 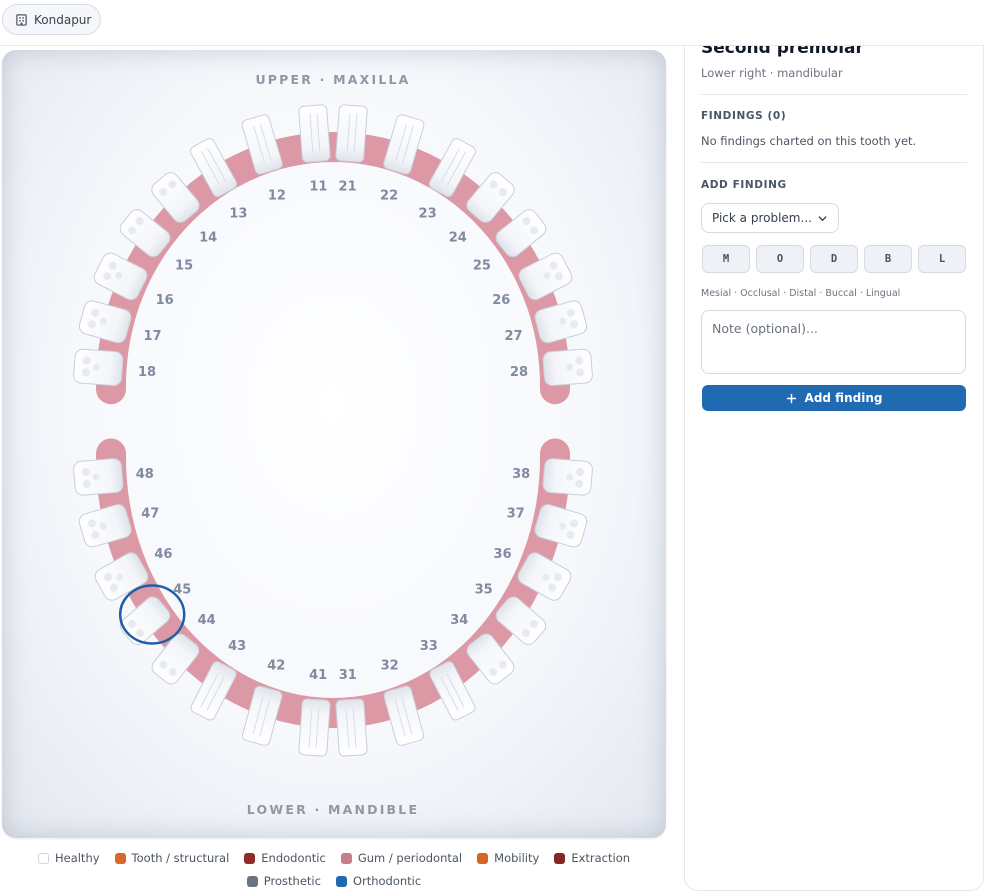 What do you see at coordinates (152, 336) in the screenshot?
I see `tooth-number: 17` at bounding box center [152, 336].